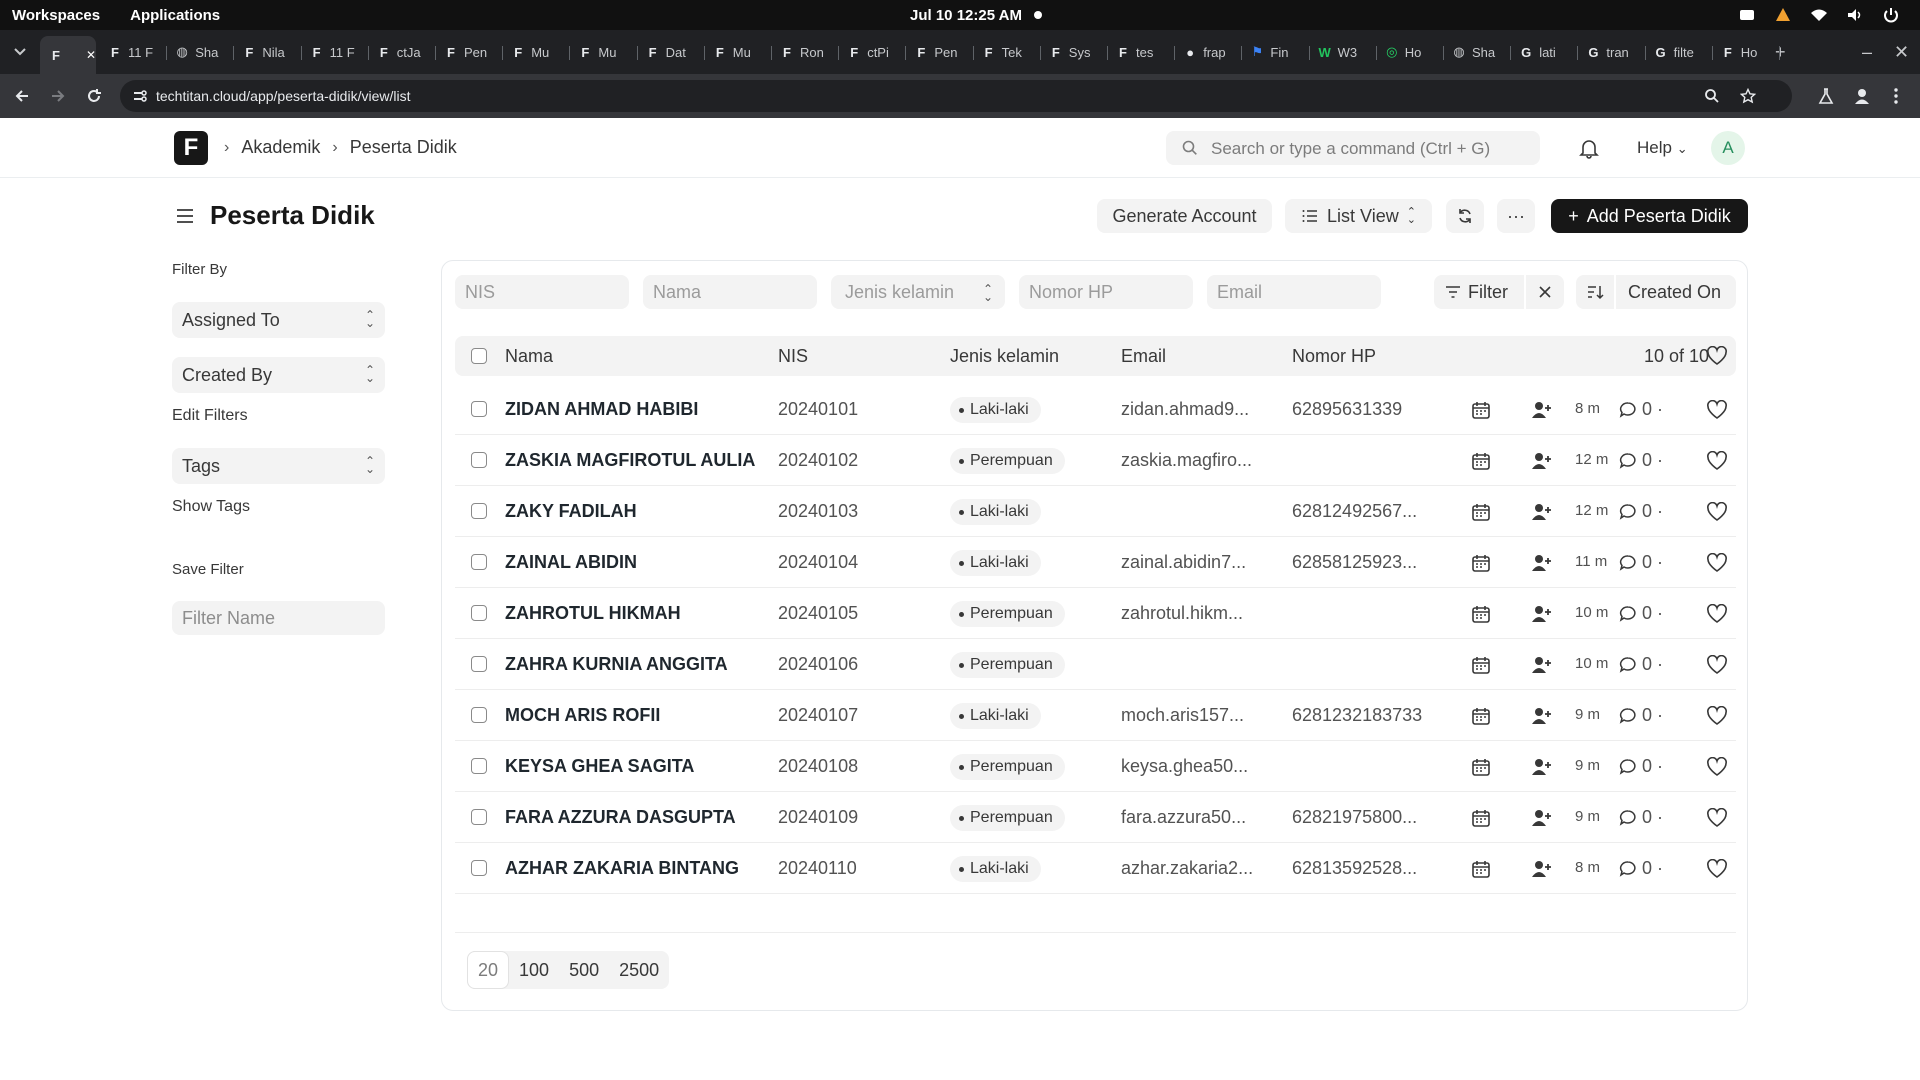 The height and width of the screenshot is (1080, 1920). Describe the element at coordinates (278, 375) in the screenshot. I see `created-by-select: Created By ⌃ ⌄` at that location.